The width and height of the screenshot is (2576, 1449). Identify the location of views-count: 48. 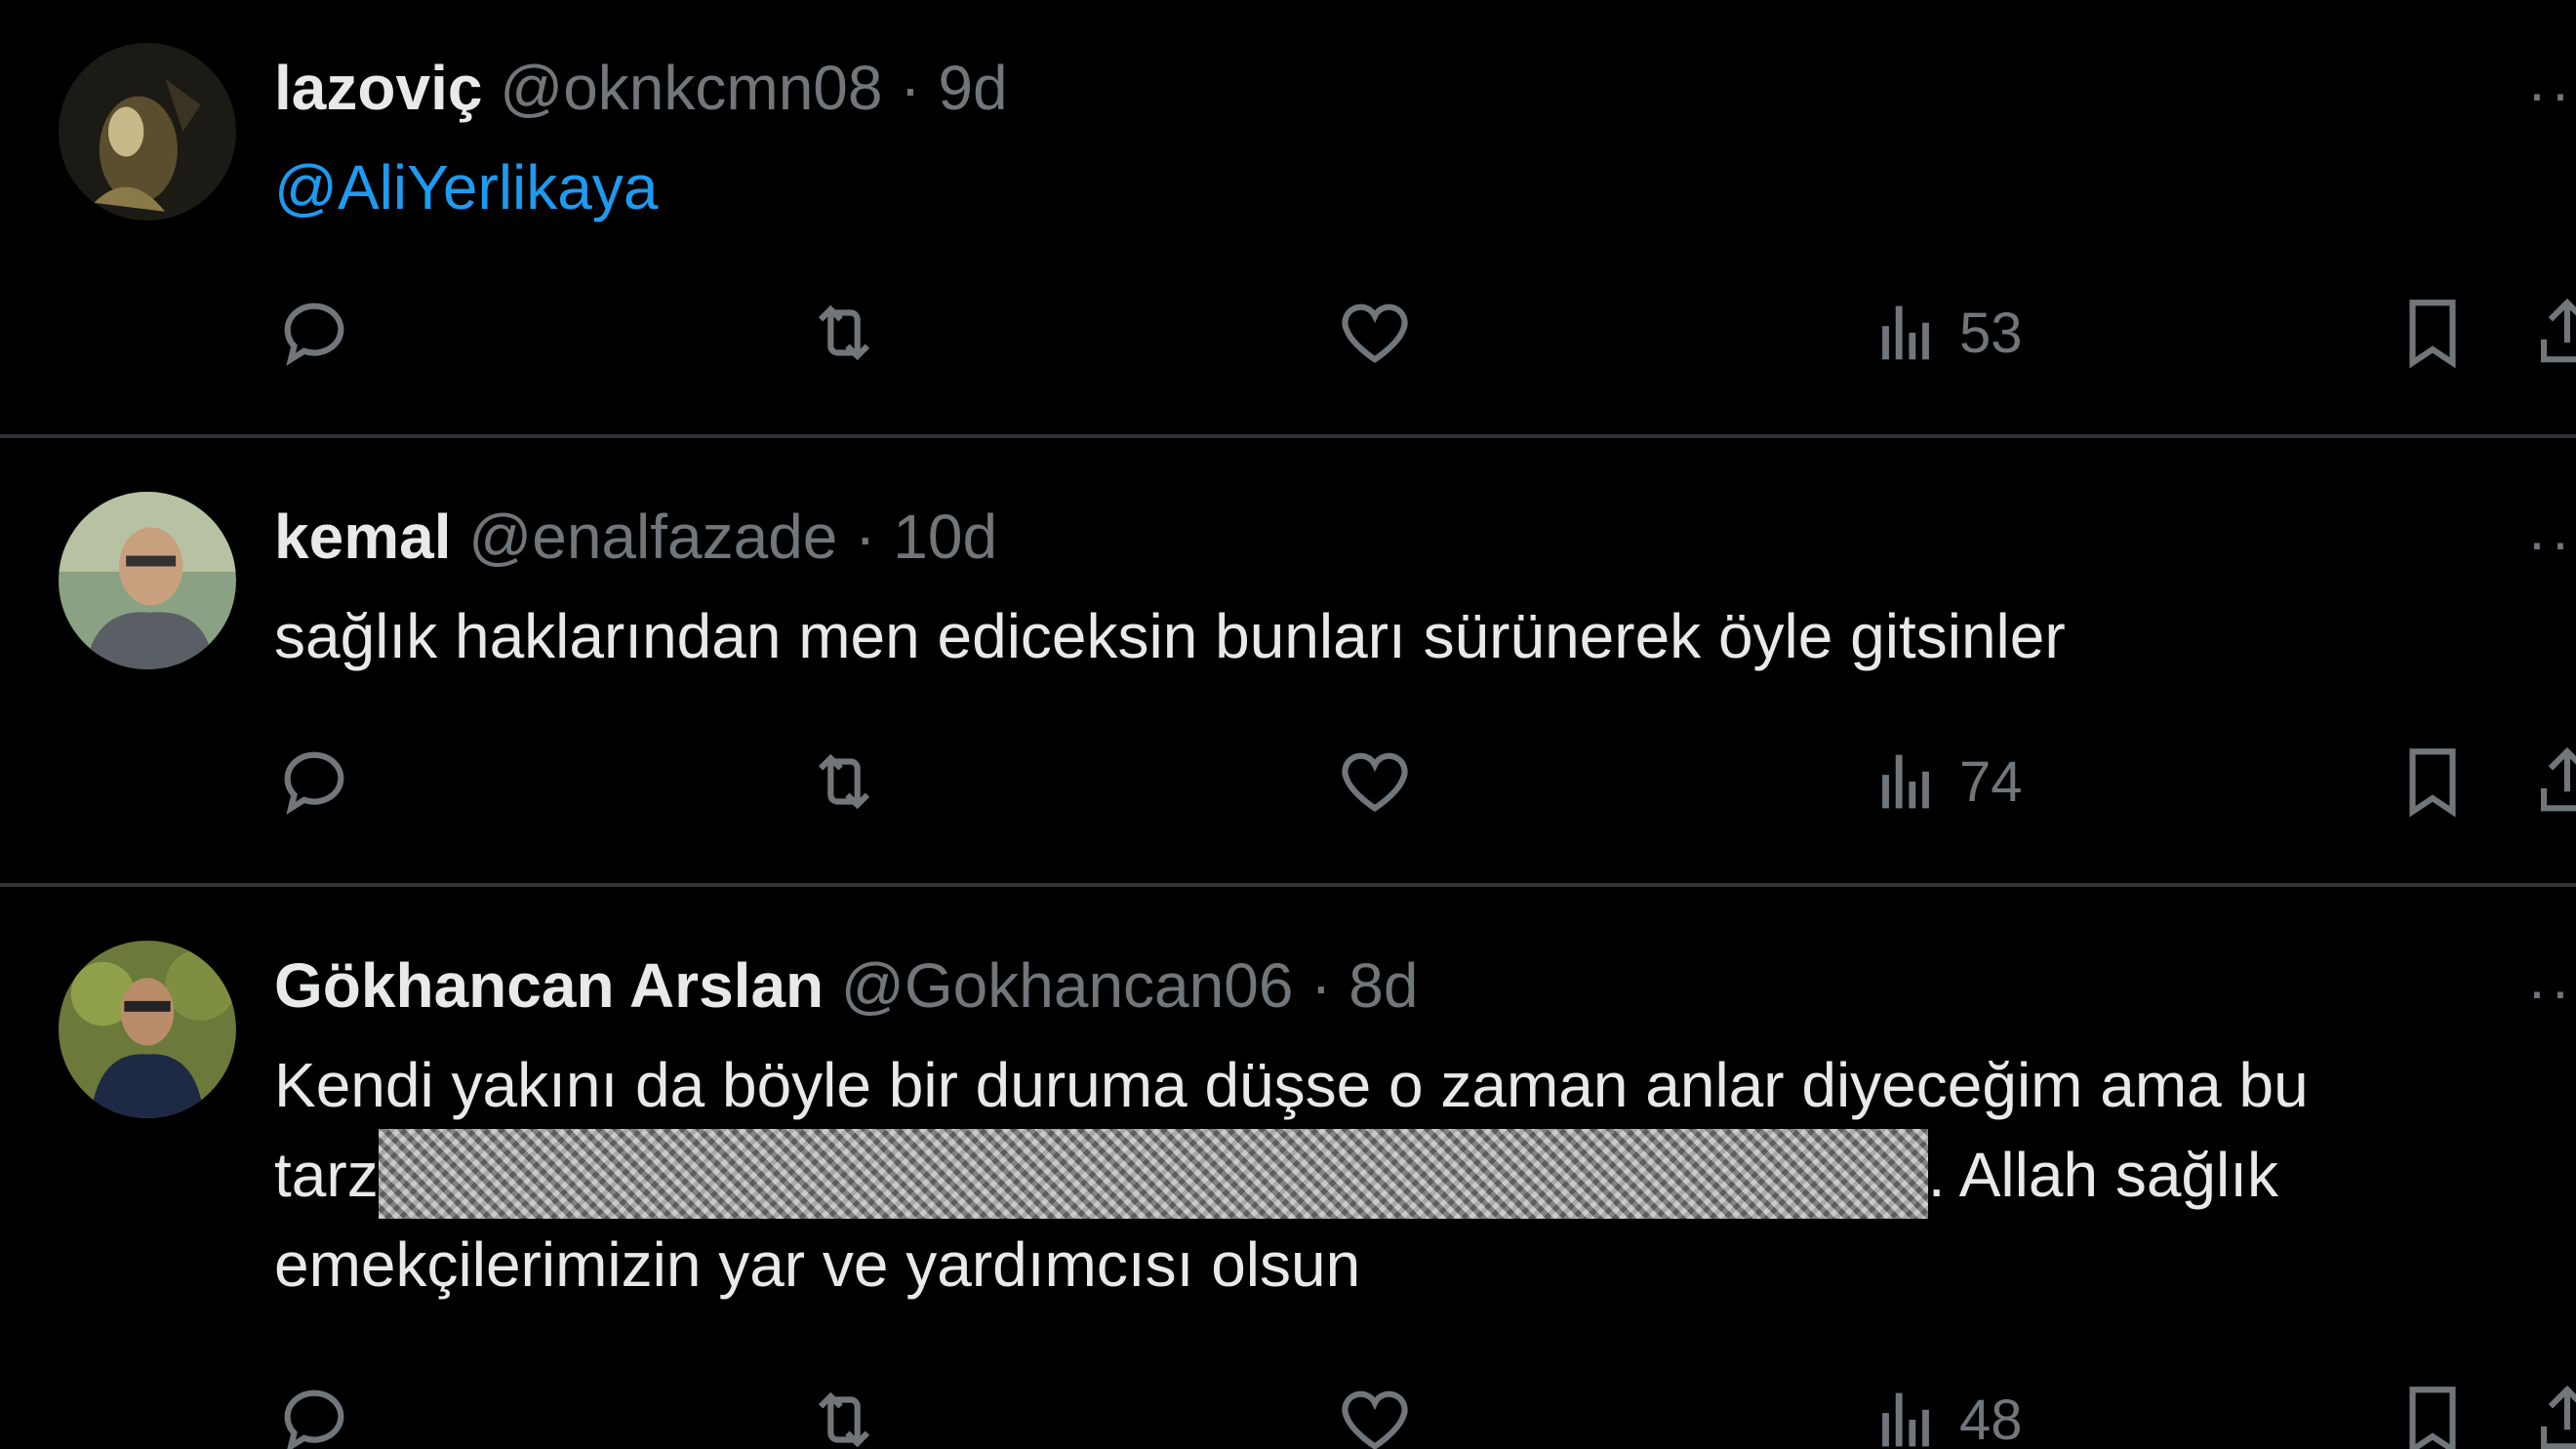
(1991, 1418).